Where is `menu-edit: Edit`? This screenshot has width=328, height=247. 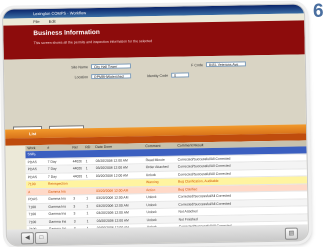
menu-edit: Edit is located at coordinates (52, 21).